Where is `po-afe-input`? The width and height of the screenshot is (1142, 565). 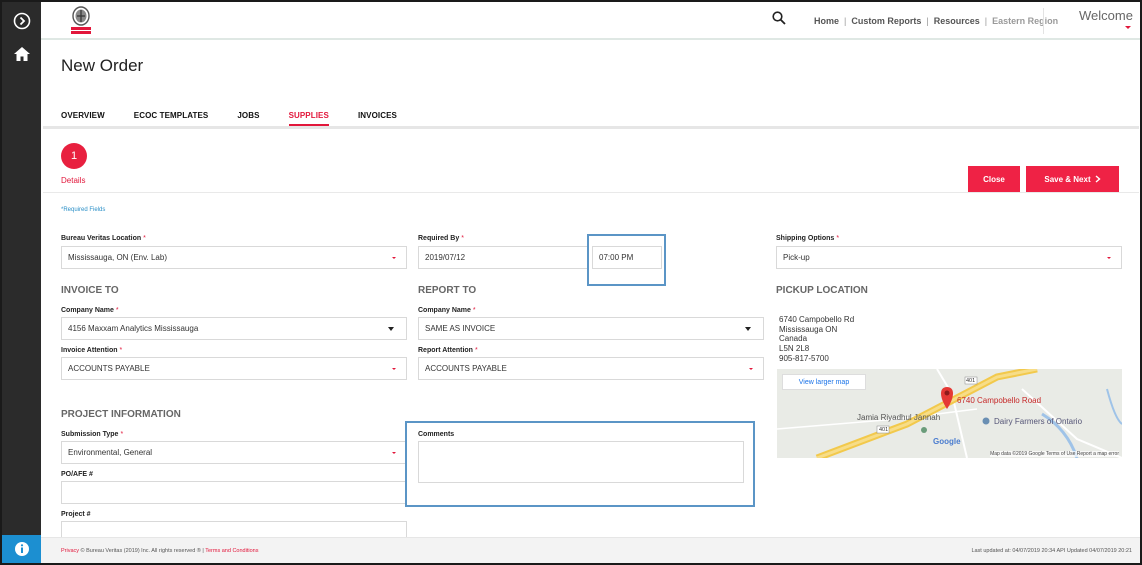 po-afe-input is located at coordinates (234, 492).